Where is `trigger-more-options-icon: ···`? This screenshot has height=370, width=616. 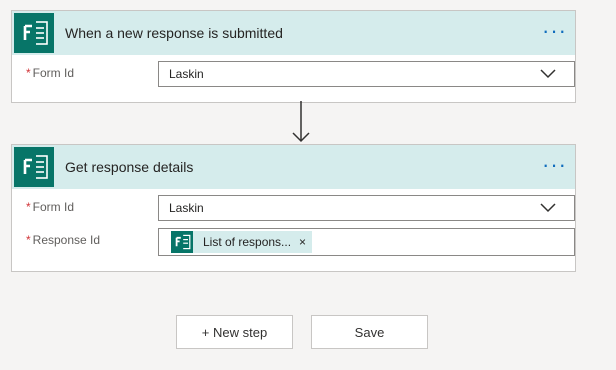
trigger-more-options-icon: ··· is located at coordinates (554, 33).